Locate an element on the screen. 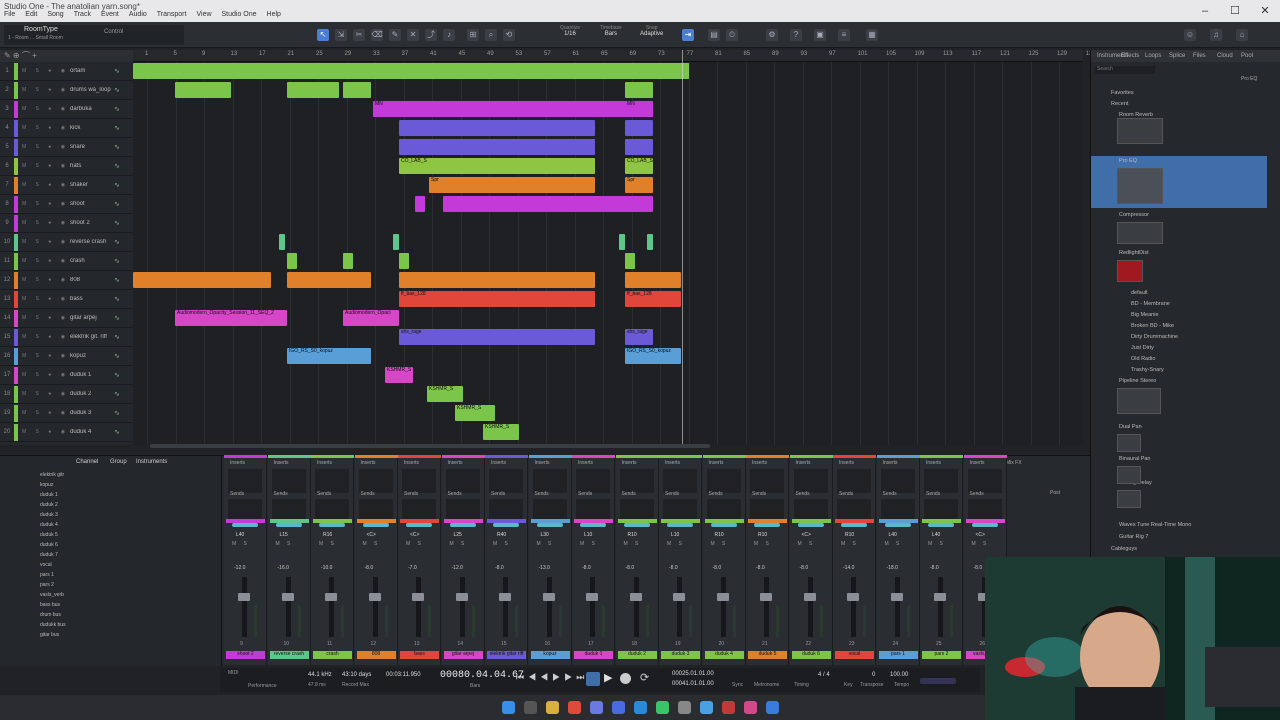 Image resolution: width=1280 pixels, height=720 pixels. console-list-item: elektrik gitr is located at coordinates (80, 477).